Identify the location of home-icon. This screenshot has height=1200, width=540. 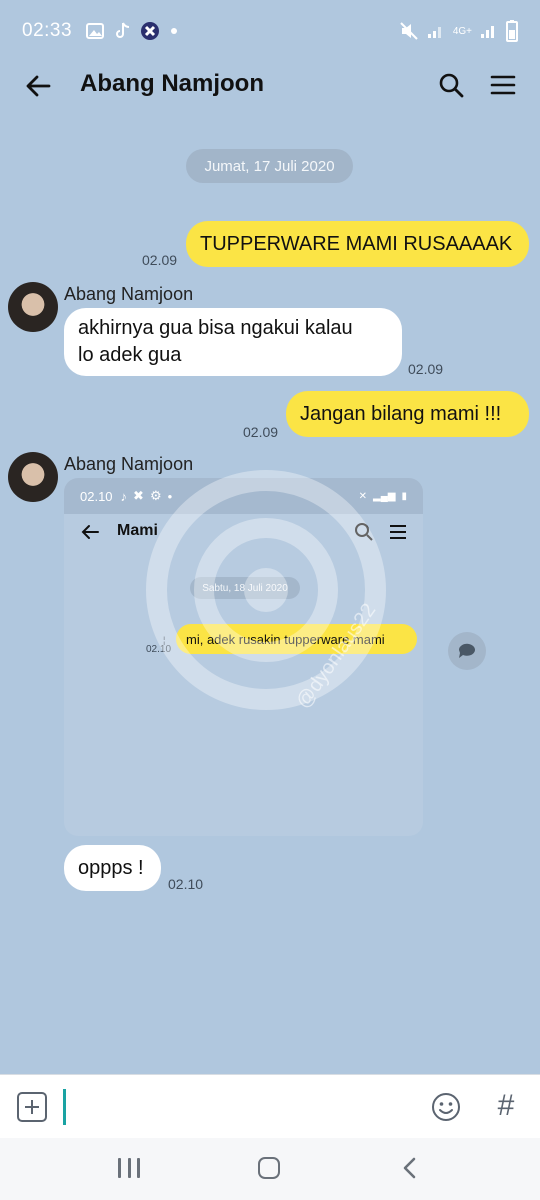
(269, 1168).